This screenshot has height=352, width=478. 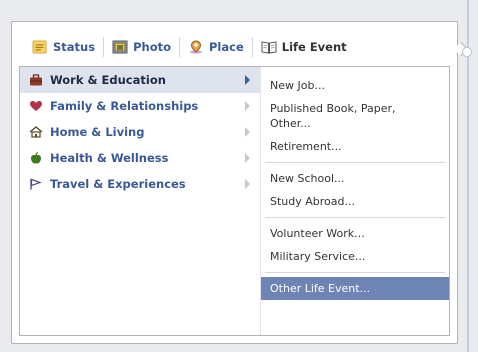 What do you see at coordinates (36, 184) in the screenshot?
I see `flag-icon` at bounding box center [36, 184].